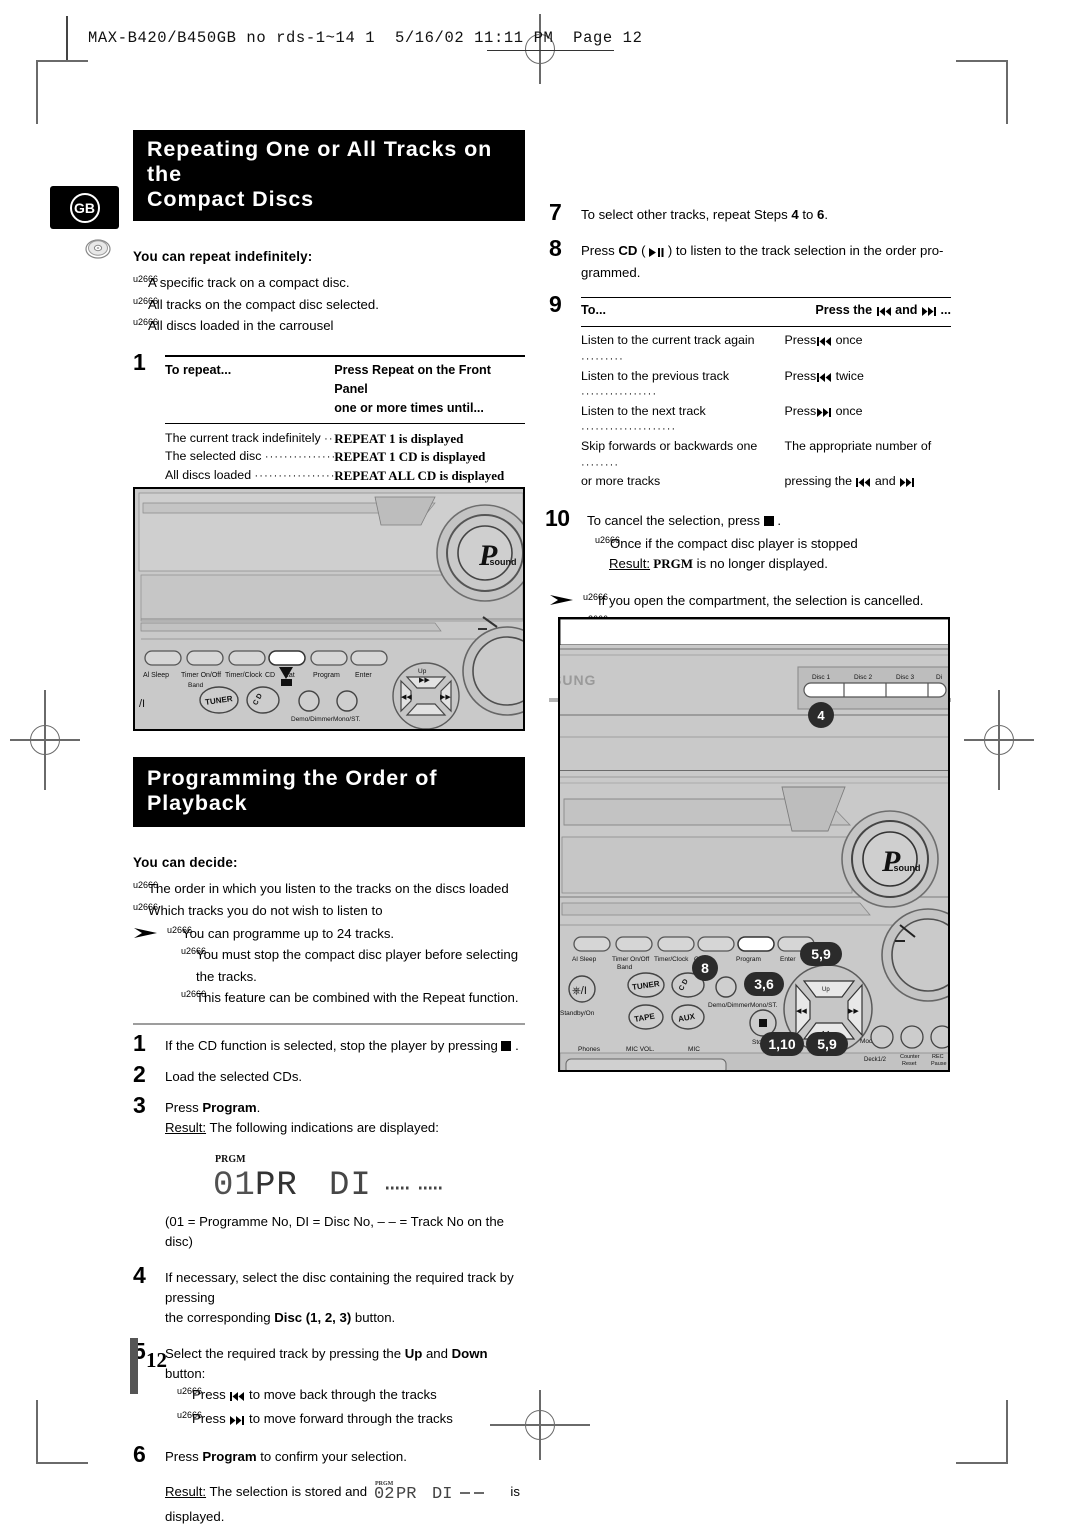 The height and width of the screenshot is (1528, 1080). What do you see at coordinates (768, 520) in the screenshot?
I see `stop-button-icon` at bounding box center [768, 520].